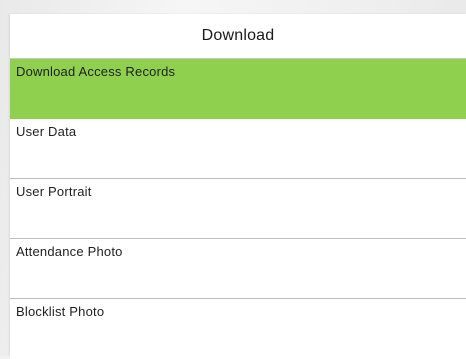  Describe the element at coordinates (60, 311) in the screenshot. I see `menu-item-label: Blocklist Photo` at that location.